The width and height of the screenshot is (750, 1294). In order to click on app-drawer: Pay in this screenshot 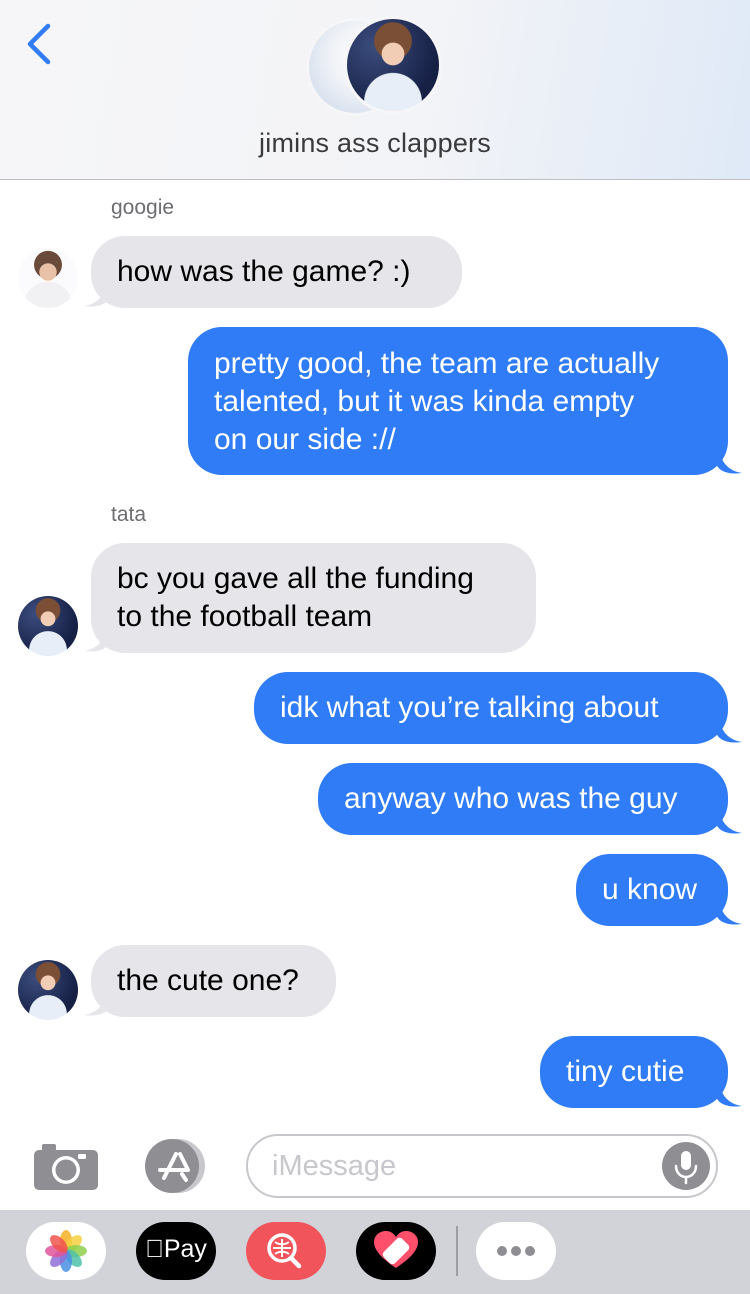, I will do `click(375, 1252)`.